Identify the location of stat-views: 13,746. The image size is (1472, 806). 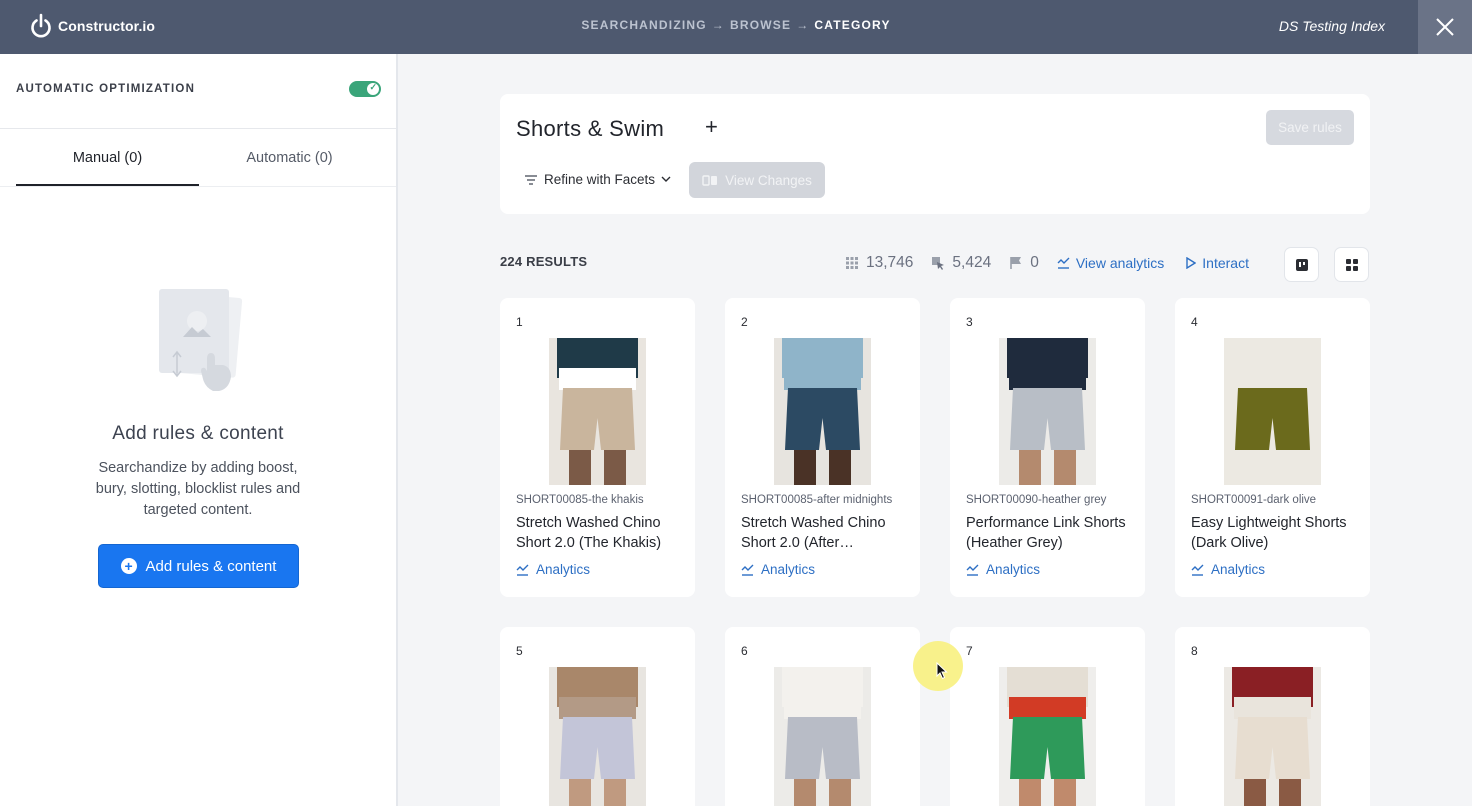
(879, 263).